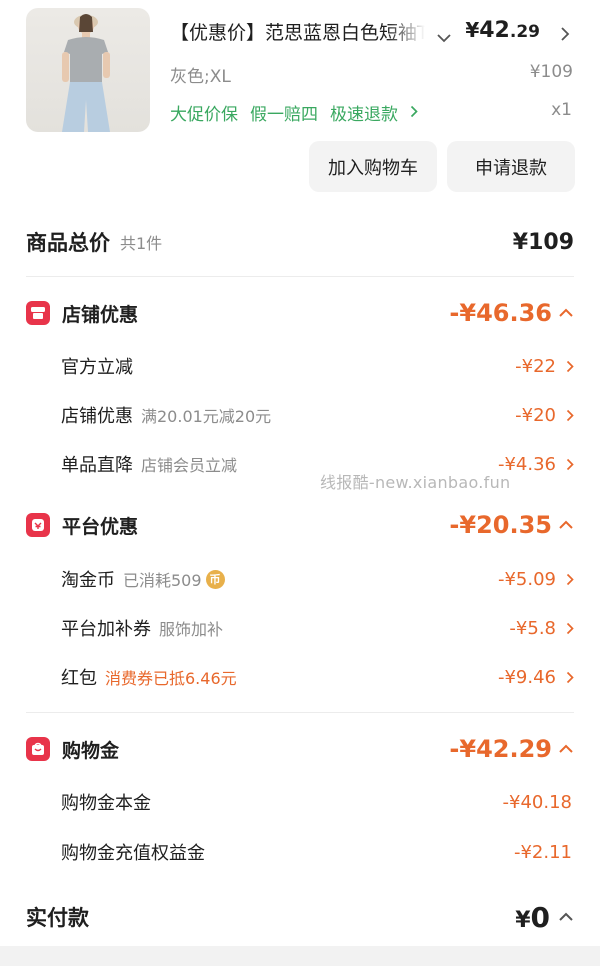 This screenshot has height=966, width=600. I want to click on payment-amount: ¥0, so click(532, 917).